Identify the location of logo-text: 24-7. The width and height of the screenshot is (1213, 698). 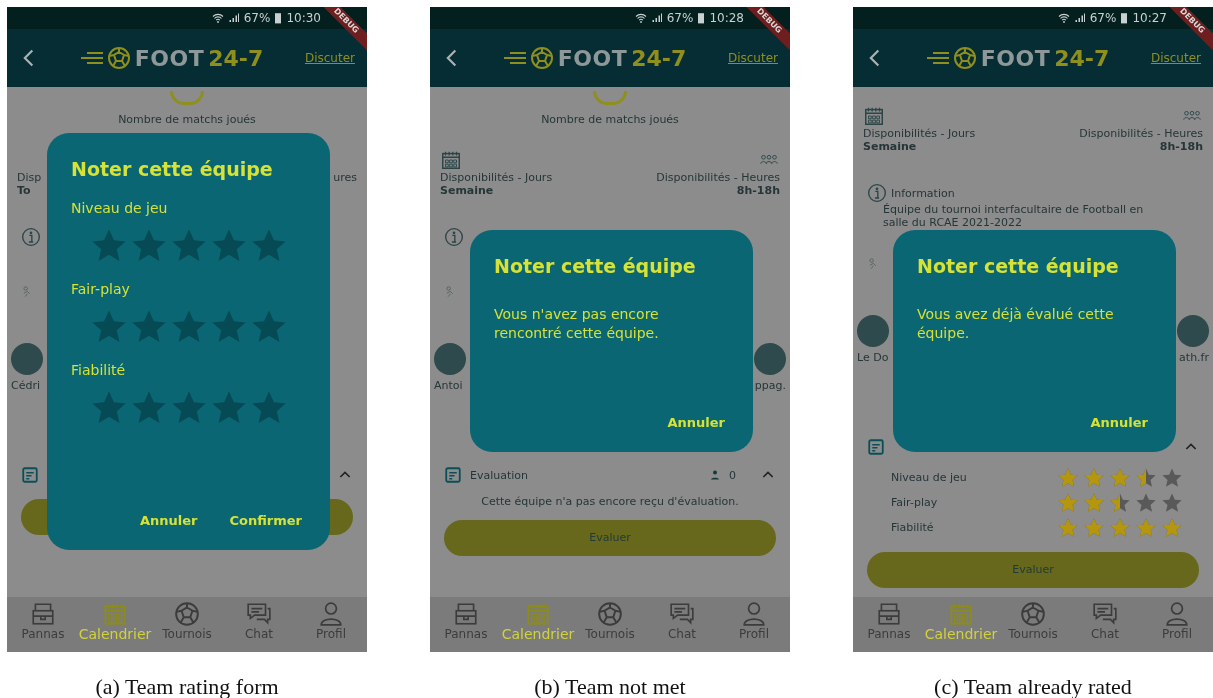
(1082, 58).